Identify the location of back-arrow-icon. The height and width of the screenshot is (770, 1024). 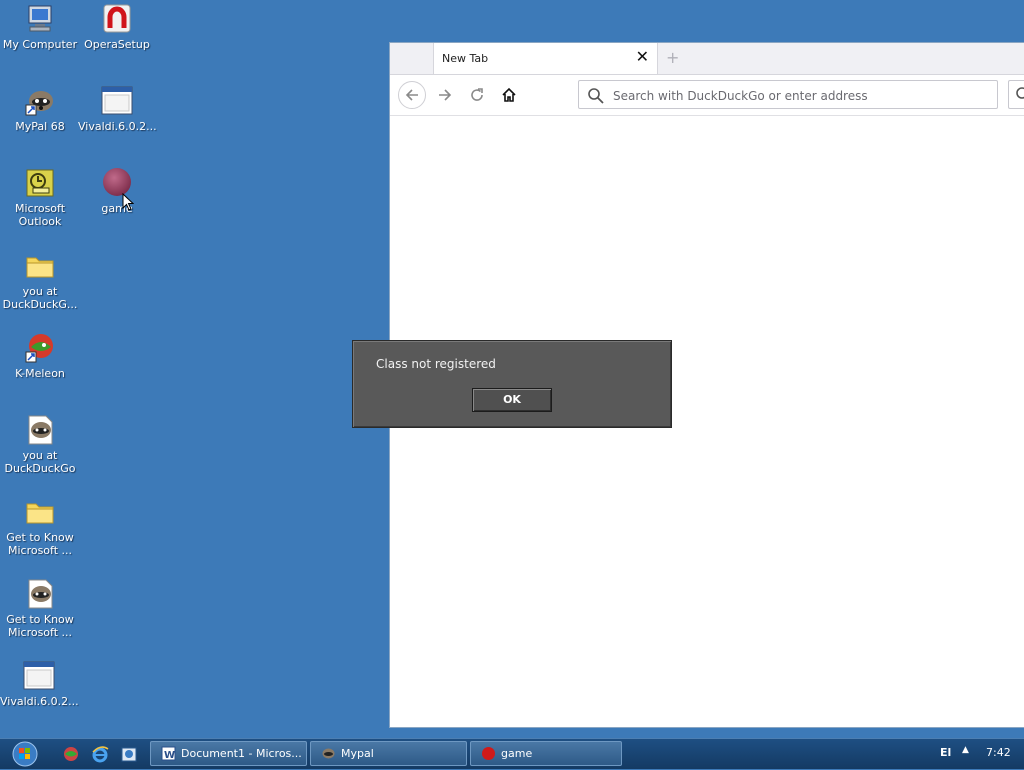
(411, 95).